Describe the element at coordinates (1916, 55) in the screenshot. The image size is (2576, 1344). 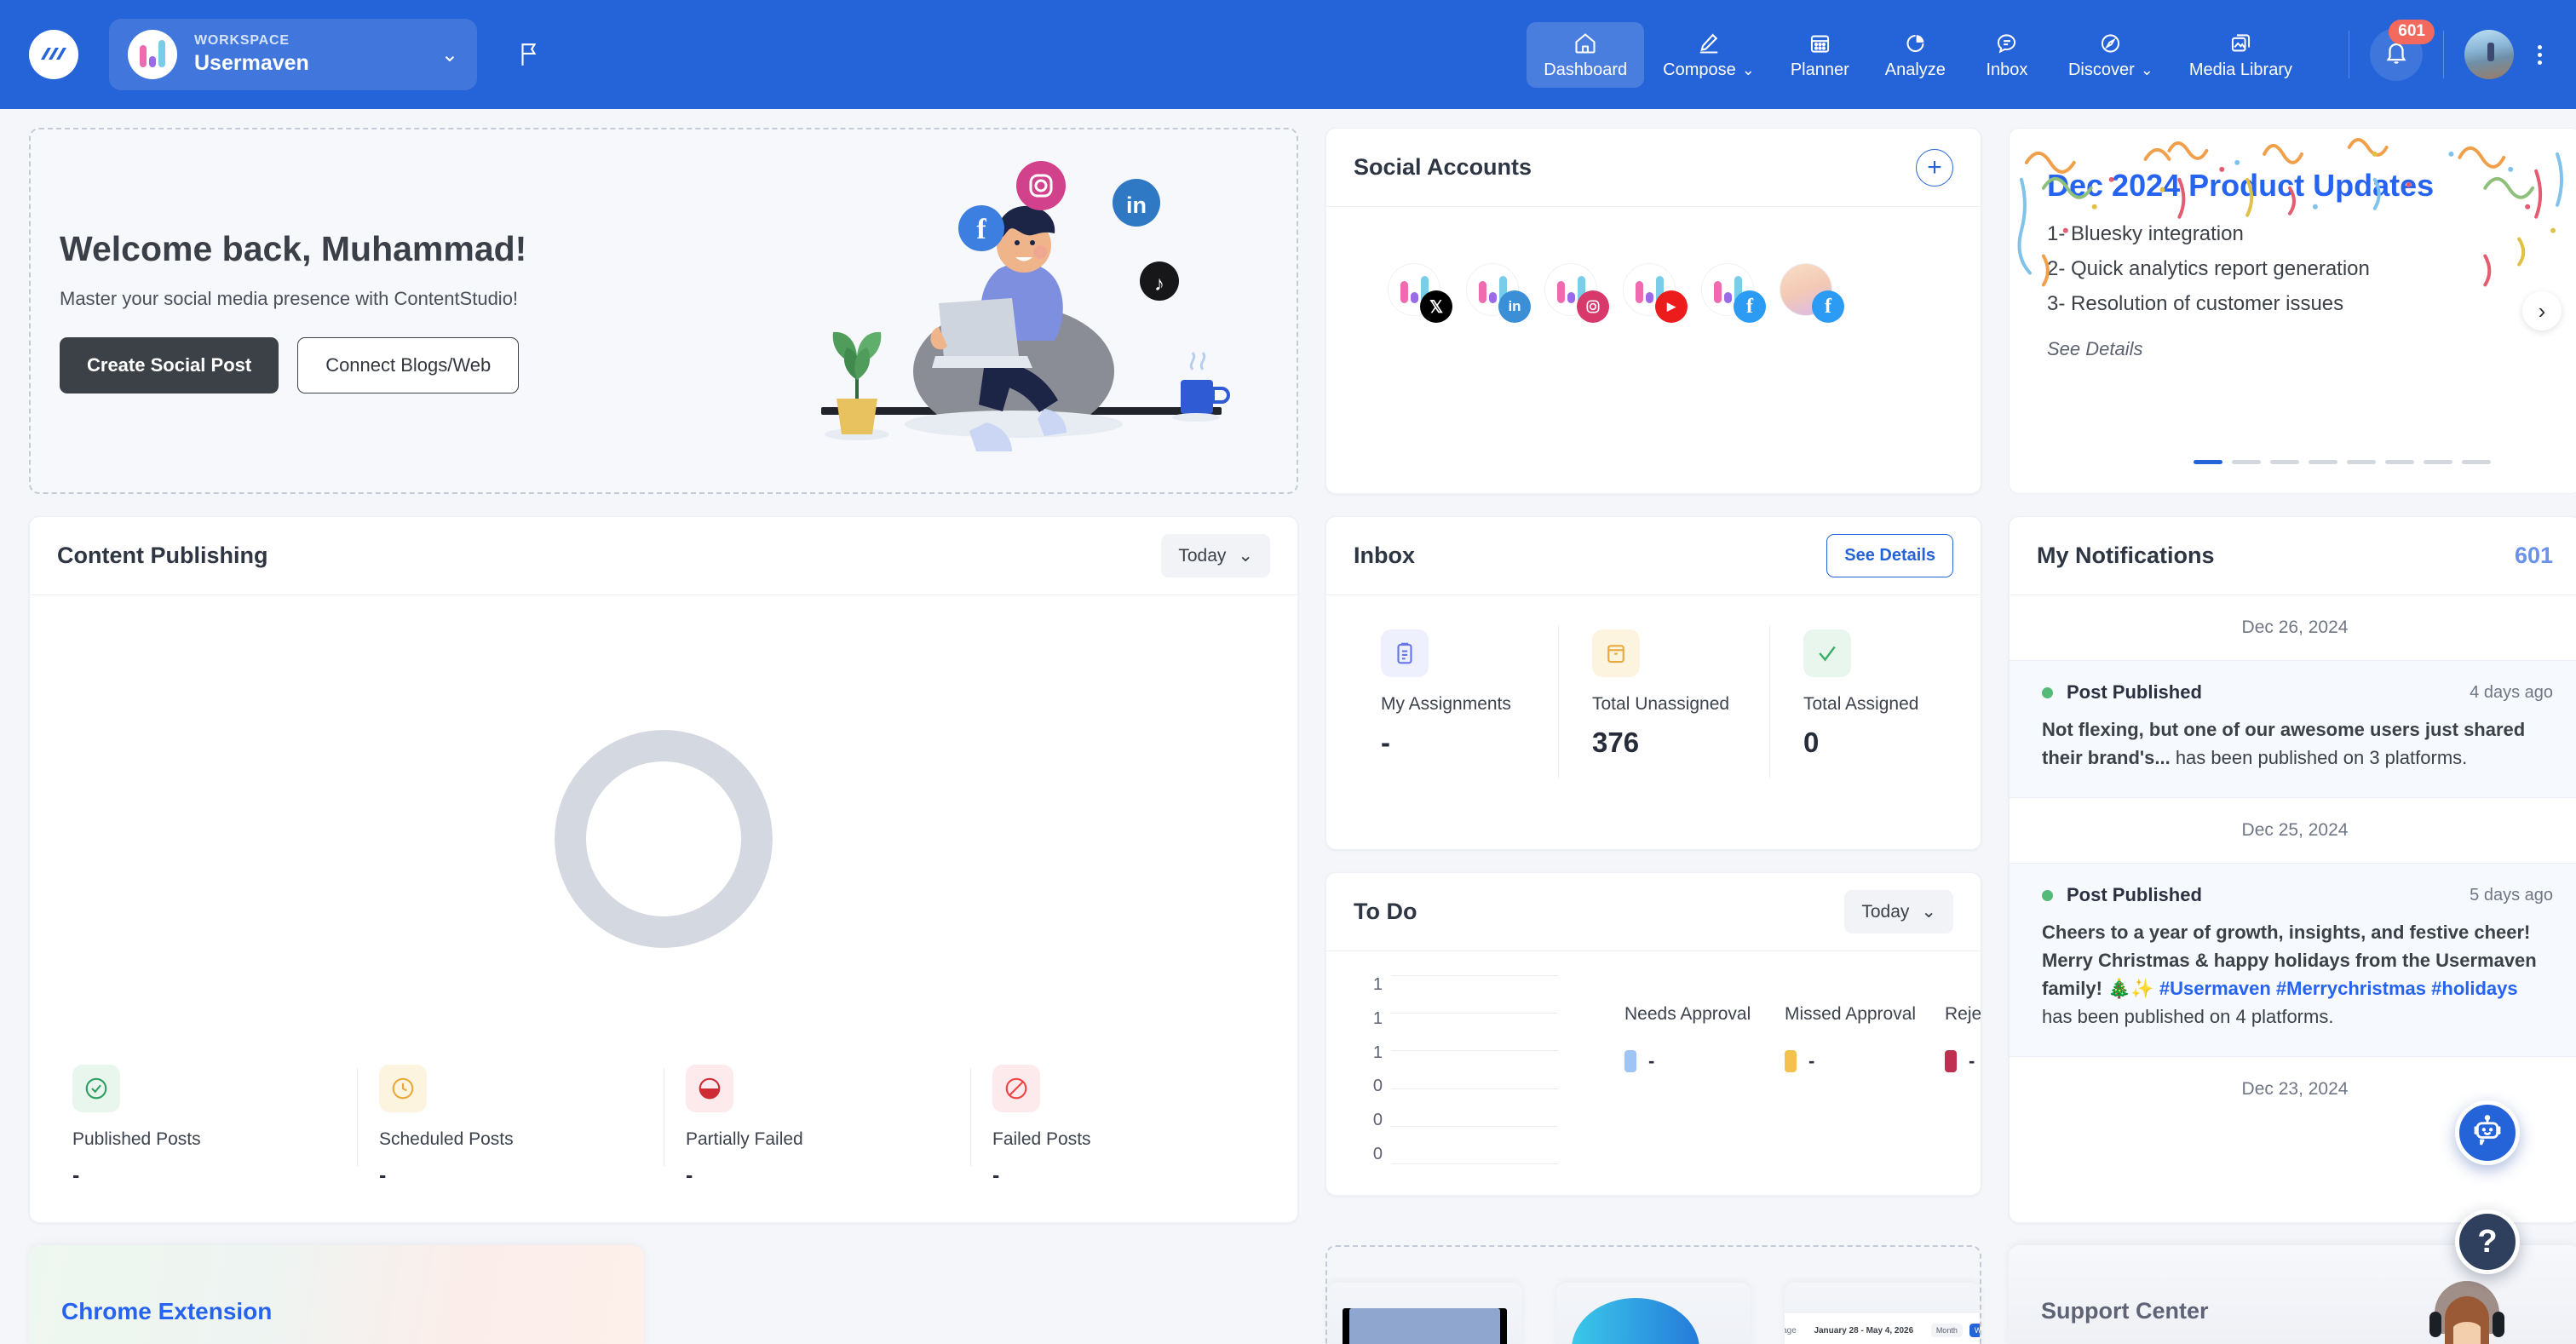
I see `nav-item-analyze: Analyze` at that location.